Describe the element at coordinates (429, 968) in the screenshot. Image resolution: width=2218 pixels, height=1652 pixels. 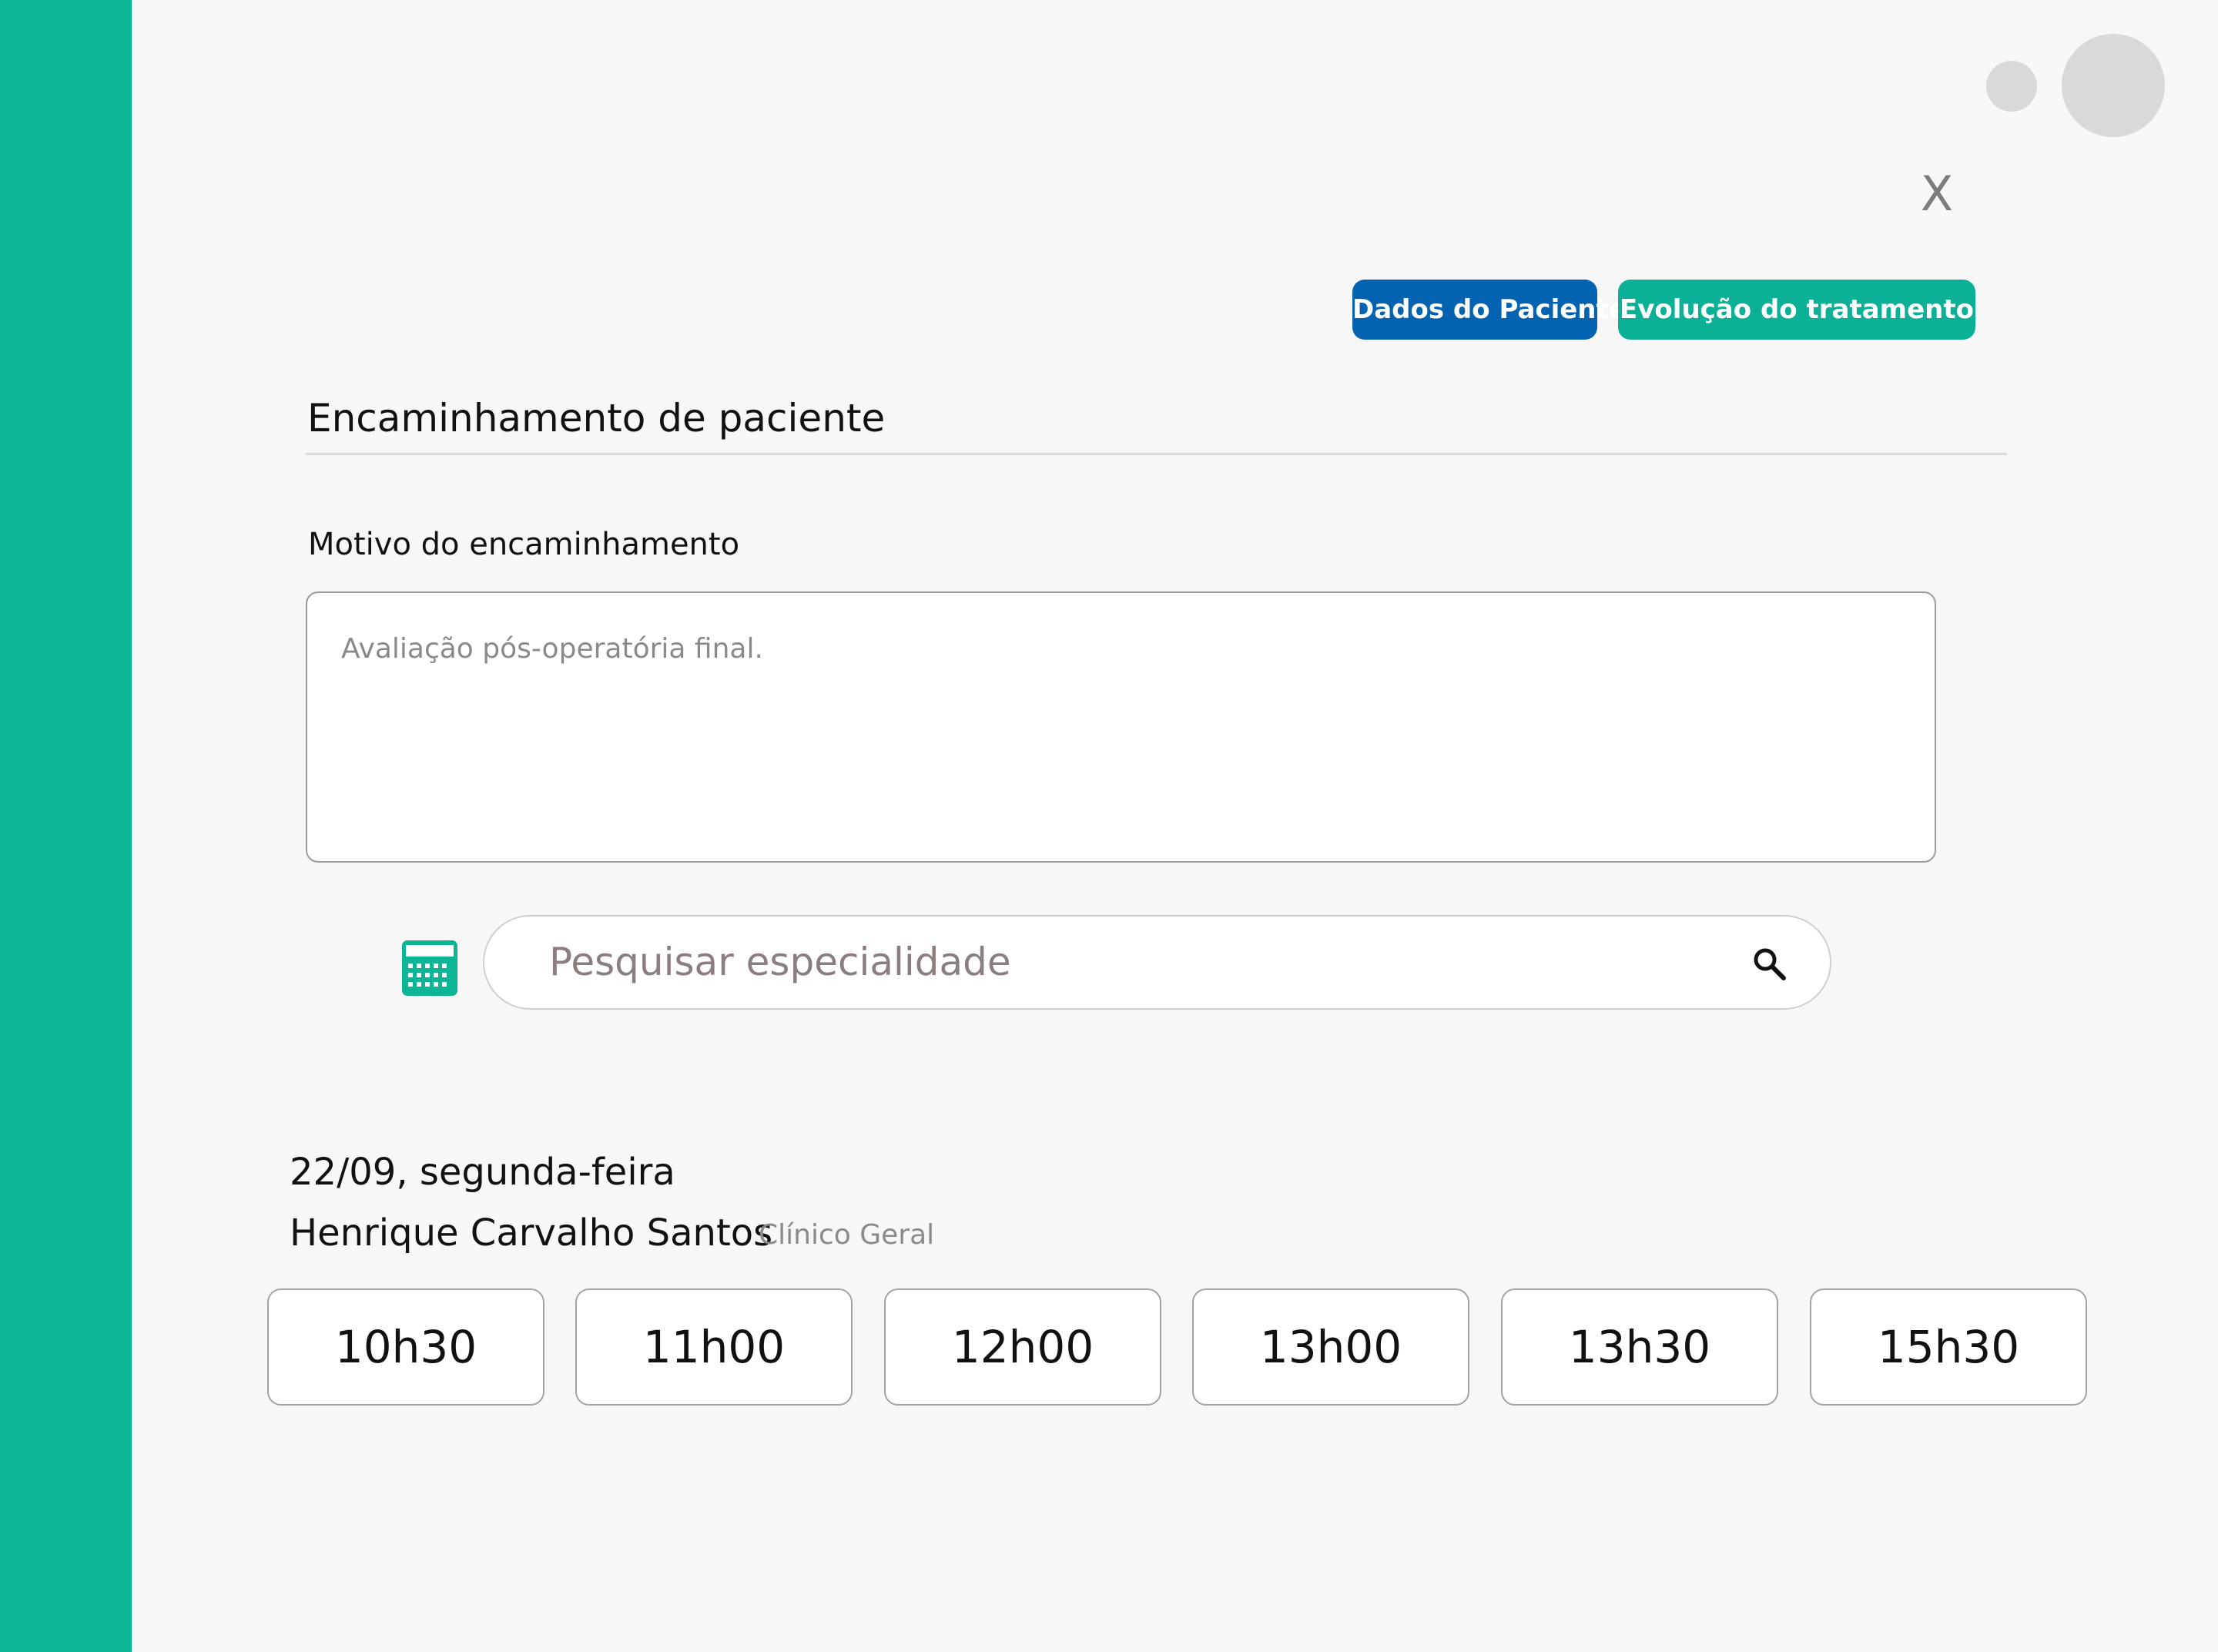
I see `calendar-icon` at that location.